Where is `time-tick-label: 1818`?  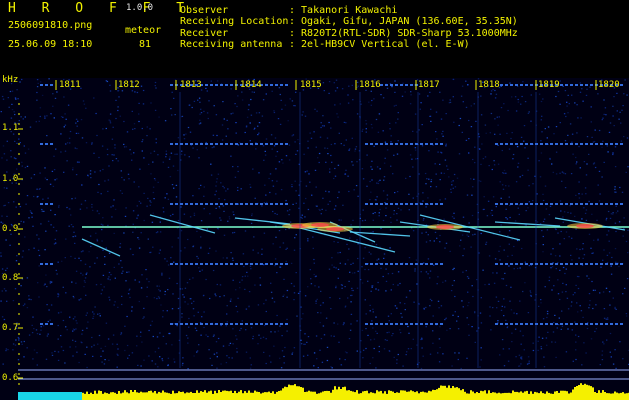 time-tick-label: 1818 is located at coordinates (489, 85).